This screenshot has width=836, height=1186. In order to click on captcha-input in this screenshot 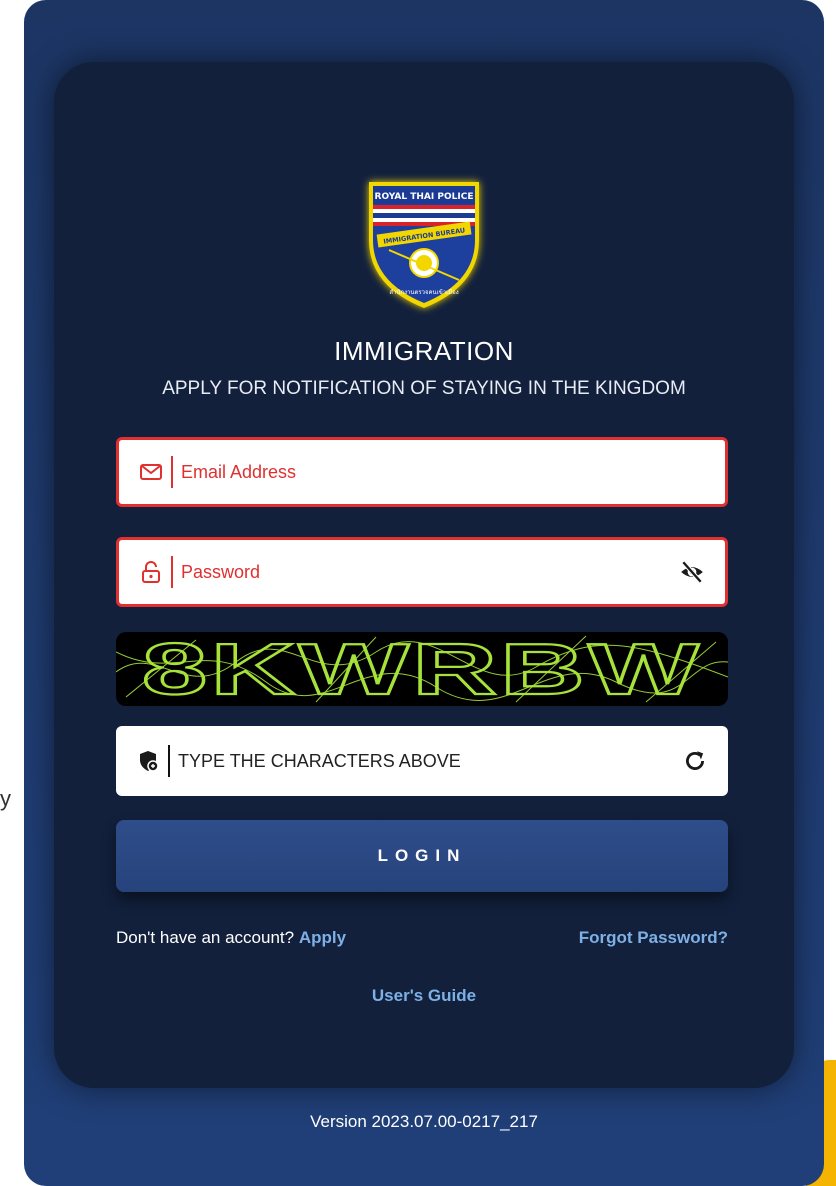, I will do `click(413, 761)`.